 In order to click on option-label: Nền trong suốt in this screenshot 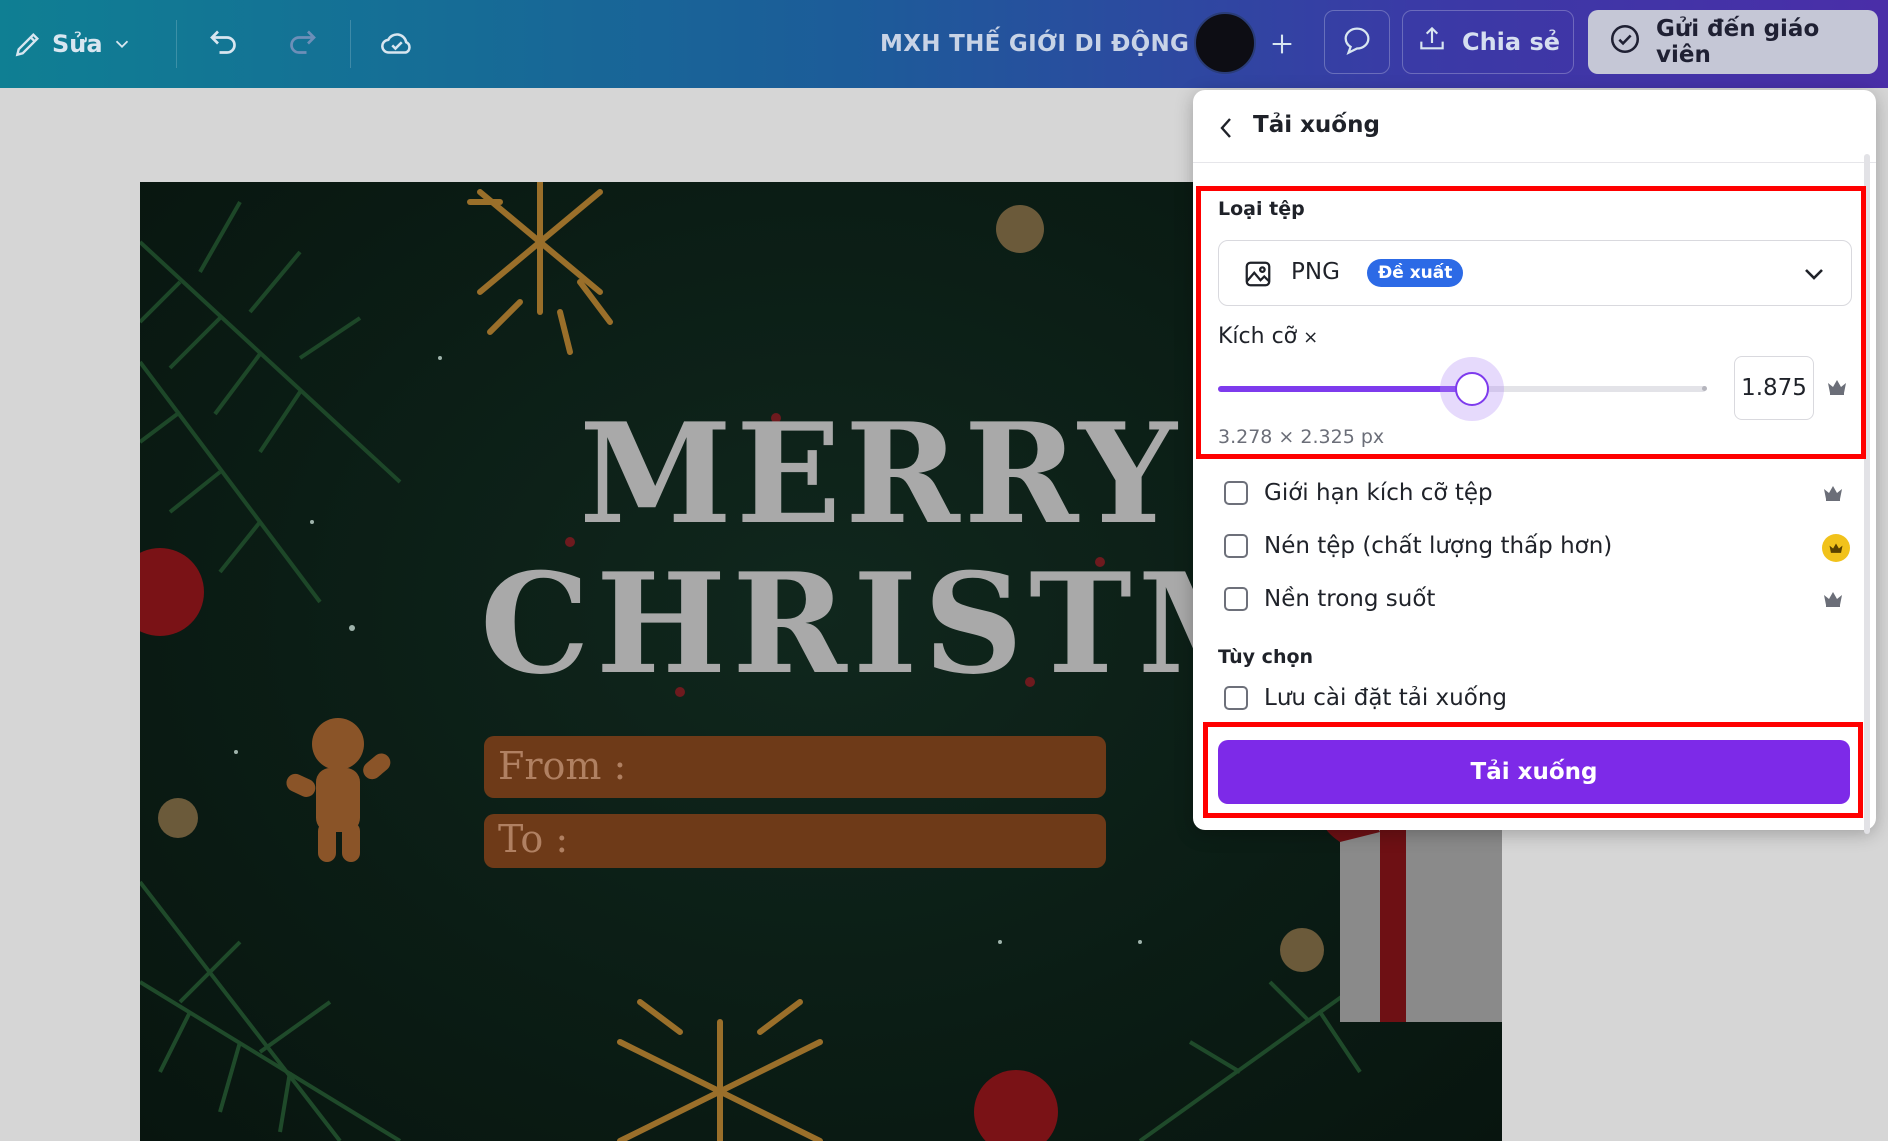, I will do `click(1350, 599)`.